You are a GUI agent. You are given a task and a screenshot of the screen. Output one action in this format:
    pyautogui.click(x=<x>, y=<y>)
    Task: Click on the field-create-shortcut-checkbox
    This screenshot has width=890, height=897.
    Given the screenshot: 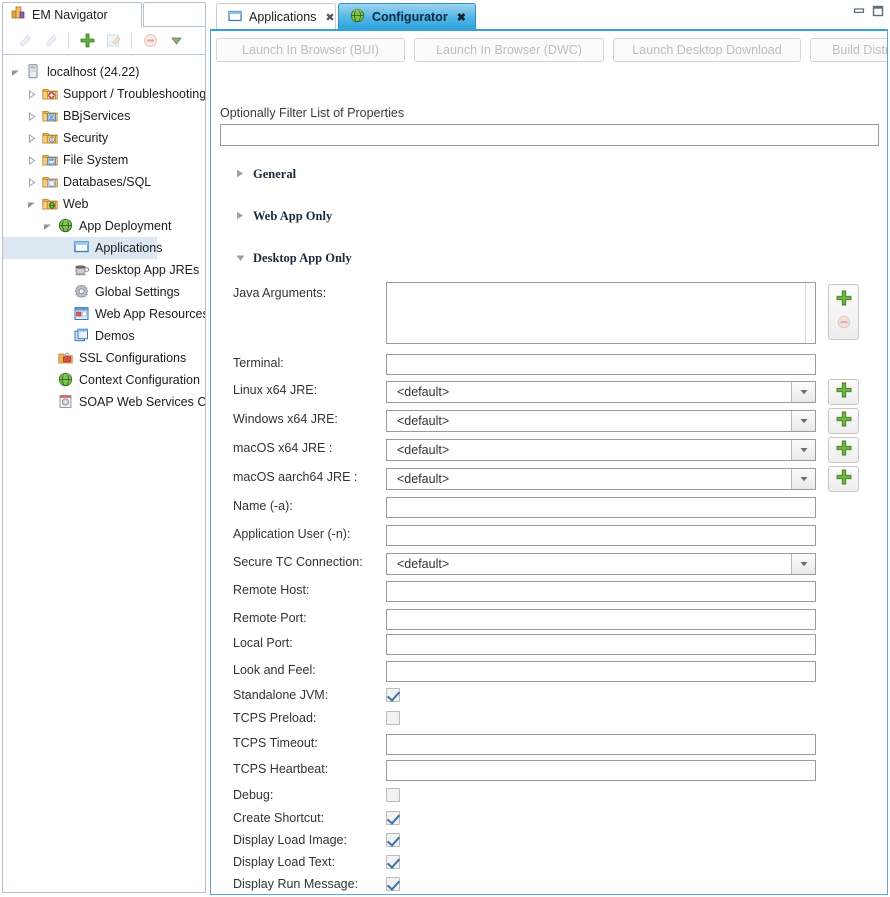 What is the action you would take?
    pyautogui.click(x=393, y=818)
    